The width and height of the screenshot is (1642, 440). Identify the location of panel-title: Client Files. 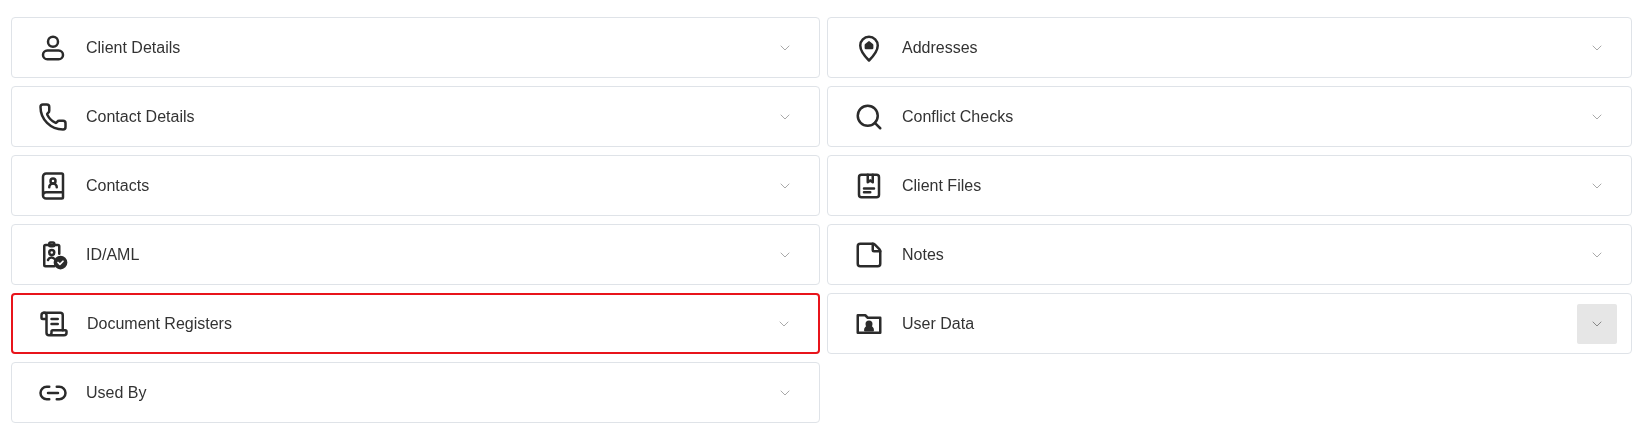
(942, 185).